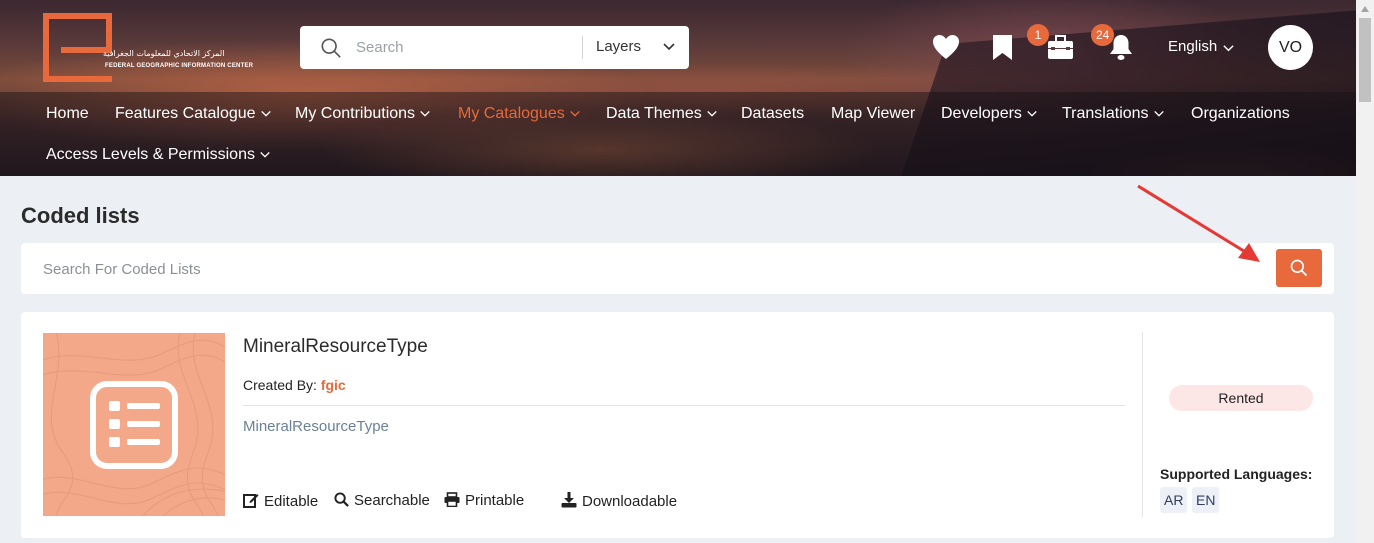 The width and height of the screenshot is (1374, 543). Describe the element at coordinates (280, 501) in the screenshot. I see `feature-editable: Editable` at that location.